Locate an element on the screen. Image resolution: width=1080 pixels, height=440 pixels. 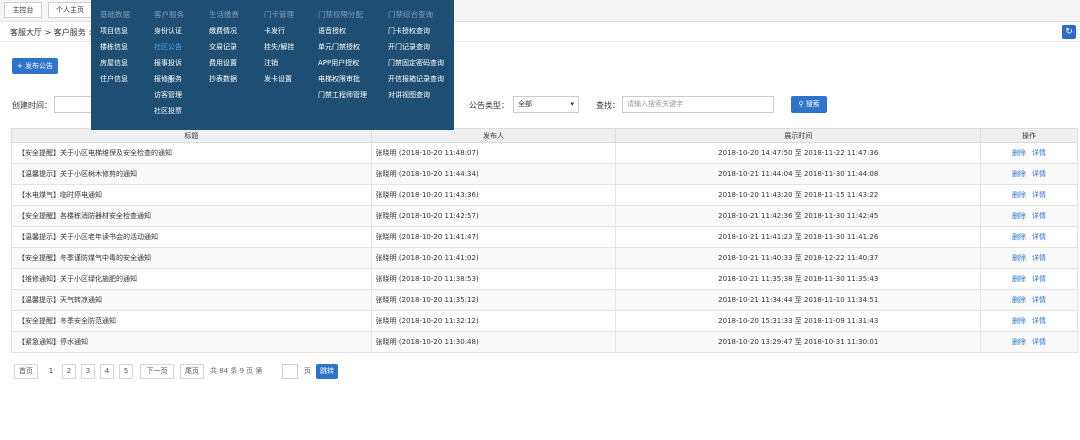
menu-item-elevator-approval: 电梯权限审批 is located at coordinates (339, 79).